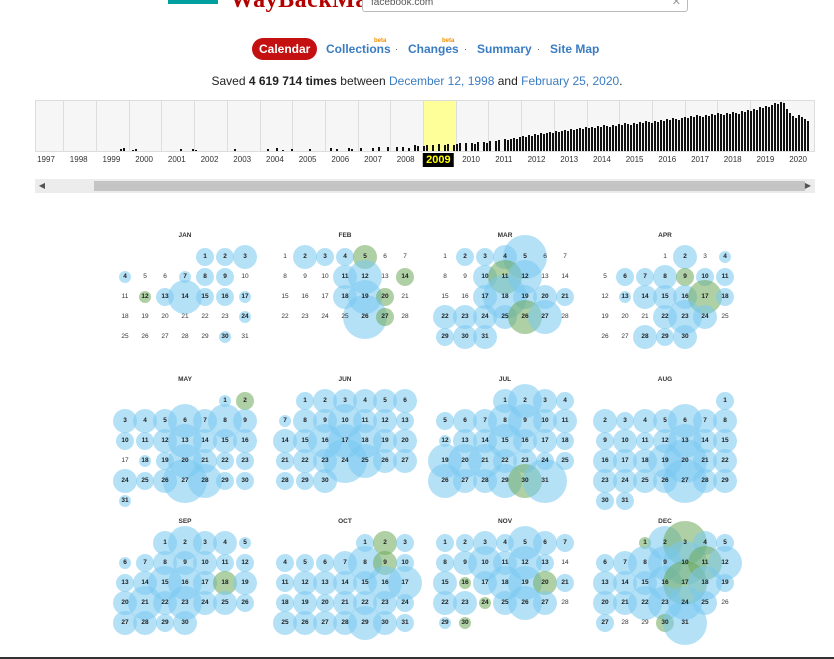  What do you see at coordinates (665, 317) in the screenshot?
I see `calendar-day: 22` at bounding box center [665, 317].